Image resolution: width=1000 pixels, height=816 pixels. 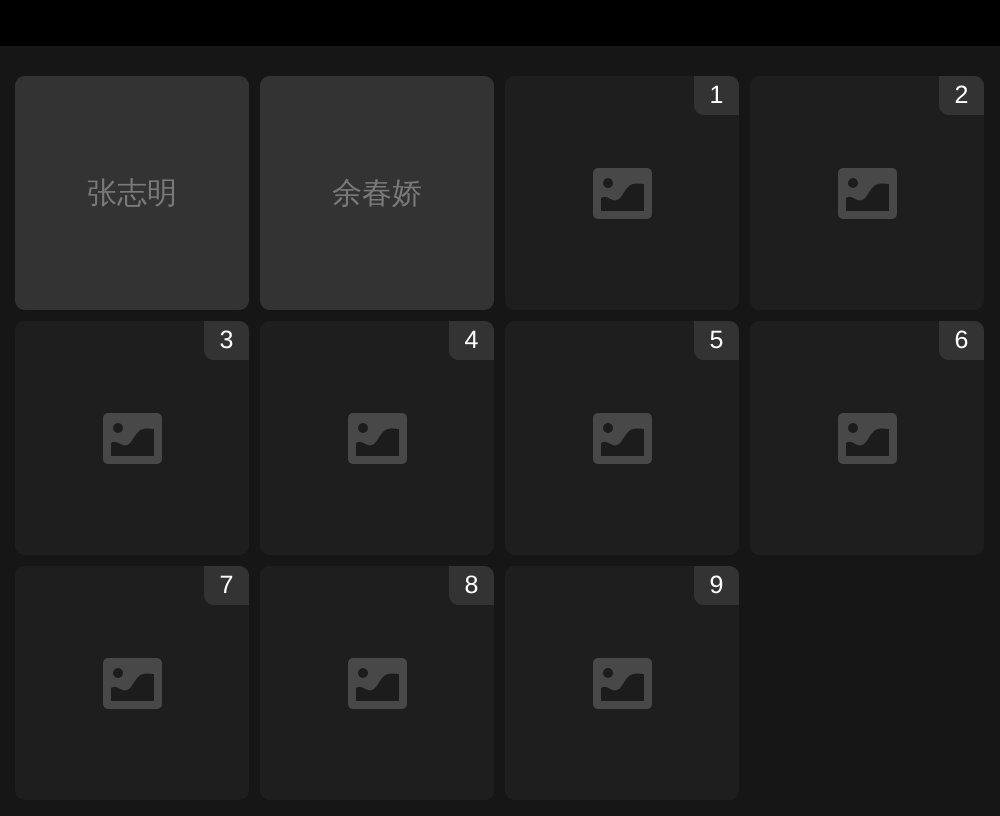 I want to click on photo-tile: 6, so click(x=867, y=438).